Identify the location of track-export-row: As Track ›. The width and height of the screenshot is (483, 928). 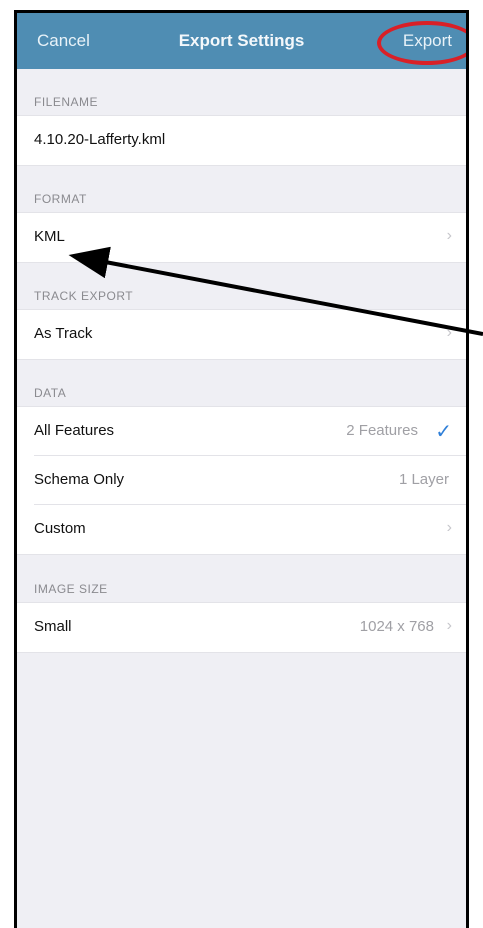
(241, 334).